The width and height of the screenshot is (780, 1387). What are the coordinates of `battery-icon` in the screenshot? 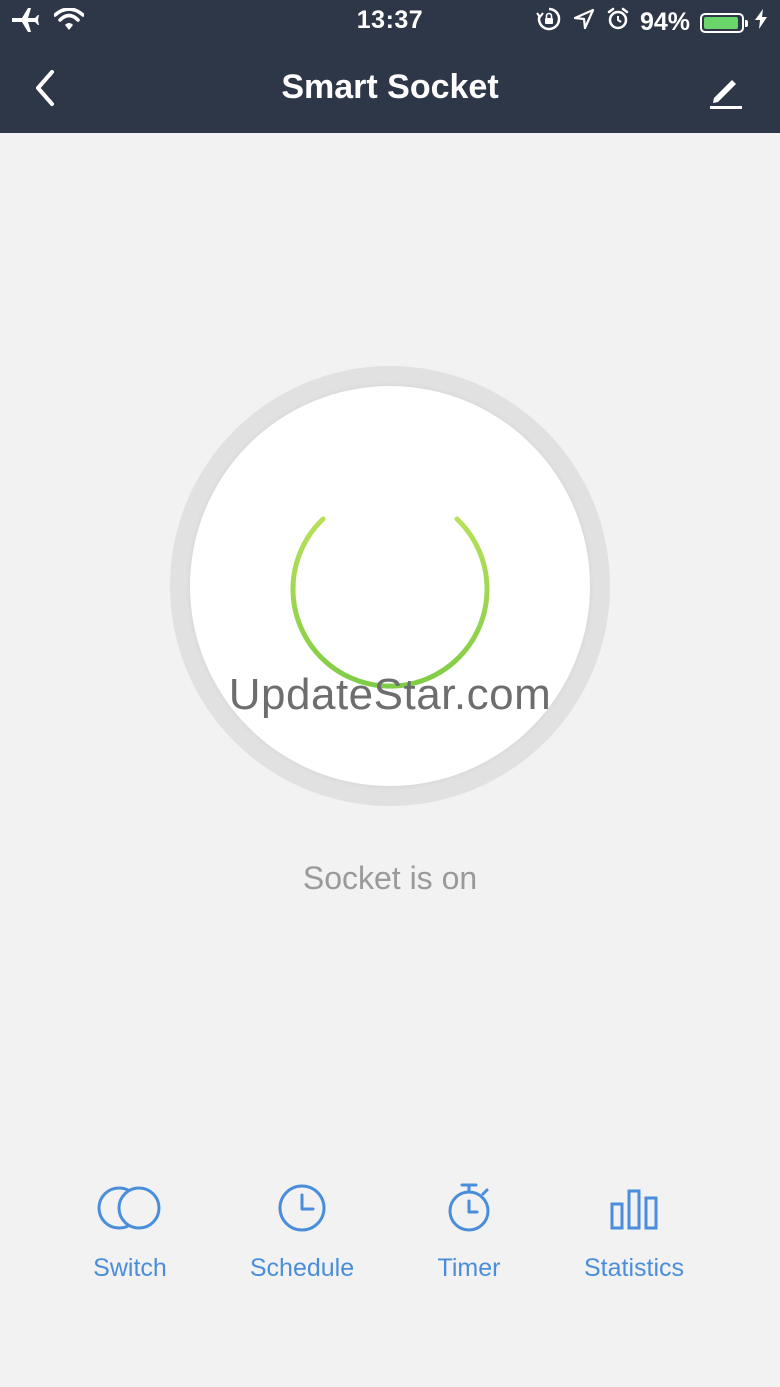 It's located at (724, 22).